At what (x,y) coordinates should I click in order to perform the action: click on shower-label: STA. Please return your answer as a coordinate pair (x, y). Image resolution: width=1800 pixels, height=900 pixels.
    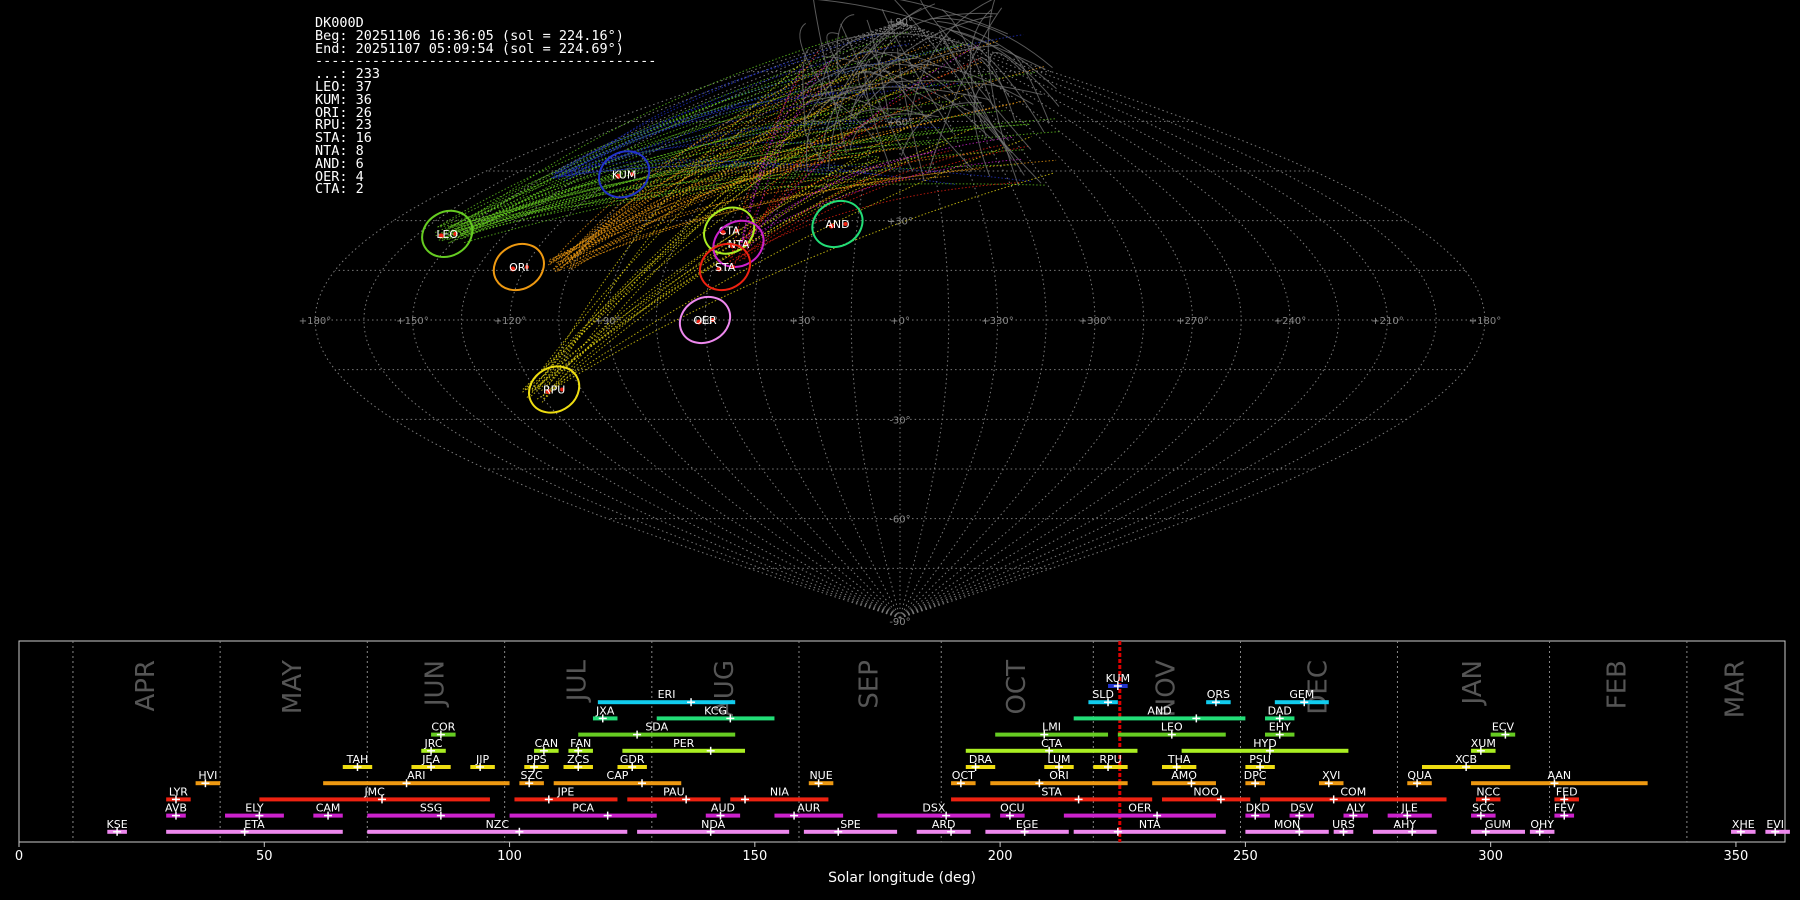
    Looking at the image, I should click on (1051, 791).